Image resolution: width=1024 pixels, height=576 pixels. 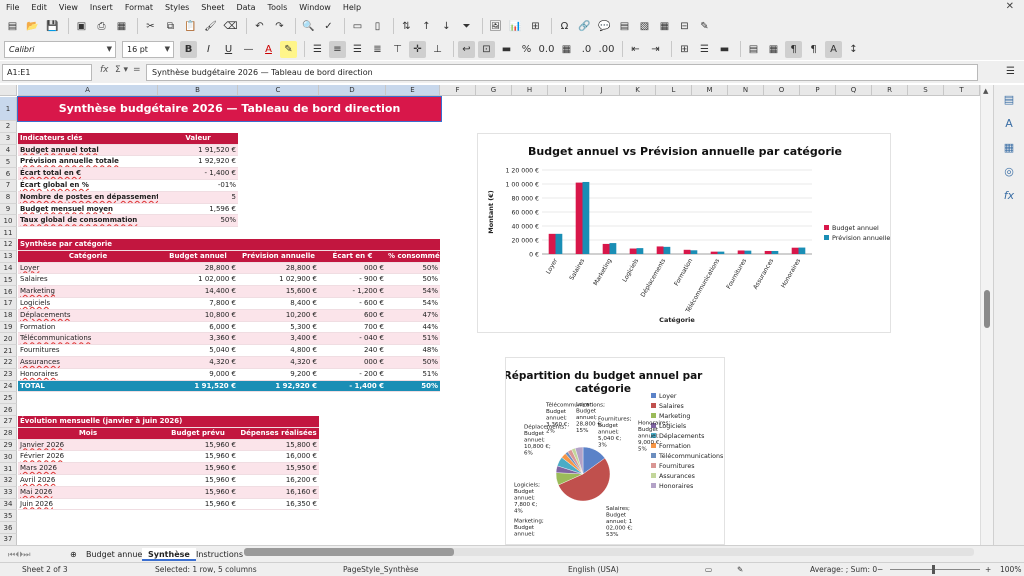 I want to click on column-header-h: H, so click(x=530, y=90).